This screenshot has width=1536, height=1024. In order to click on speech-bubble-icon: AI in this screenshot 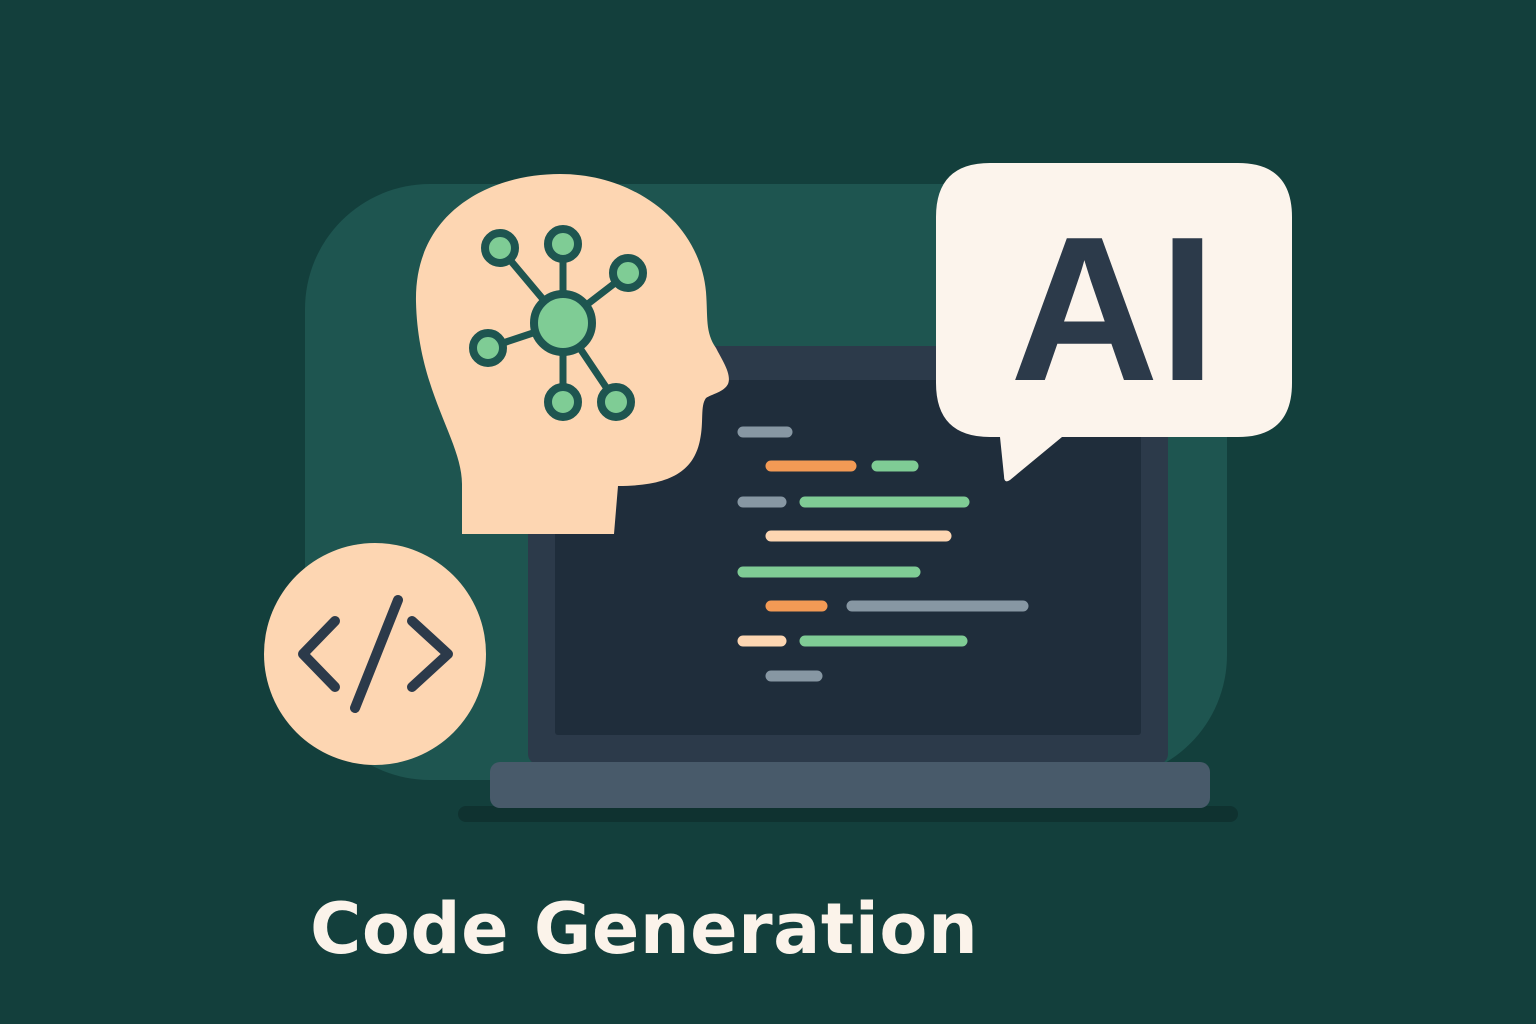, I will do `click(1114, 322)`.